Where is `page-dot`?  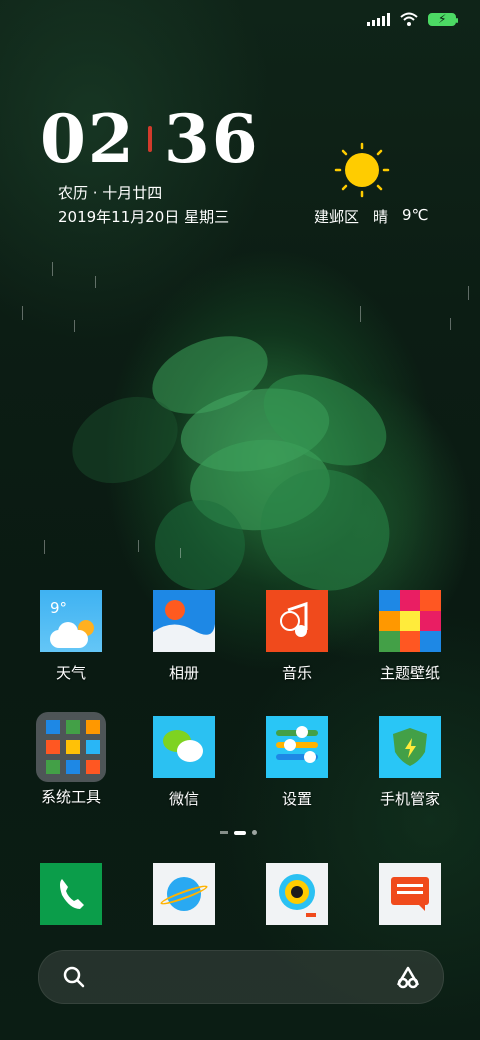 page-dot is located at coordinates (254, 832).